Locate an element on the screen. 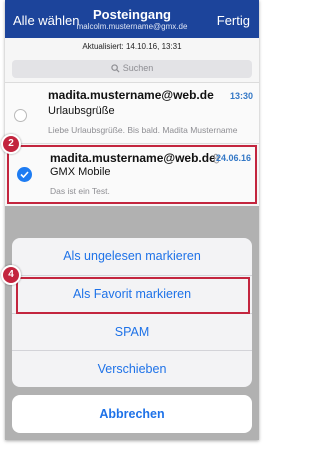  mail-date: 24.06.16 is located at coordinates (233, 158).